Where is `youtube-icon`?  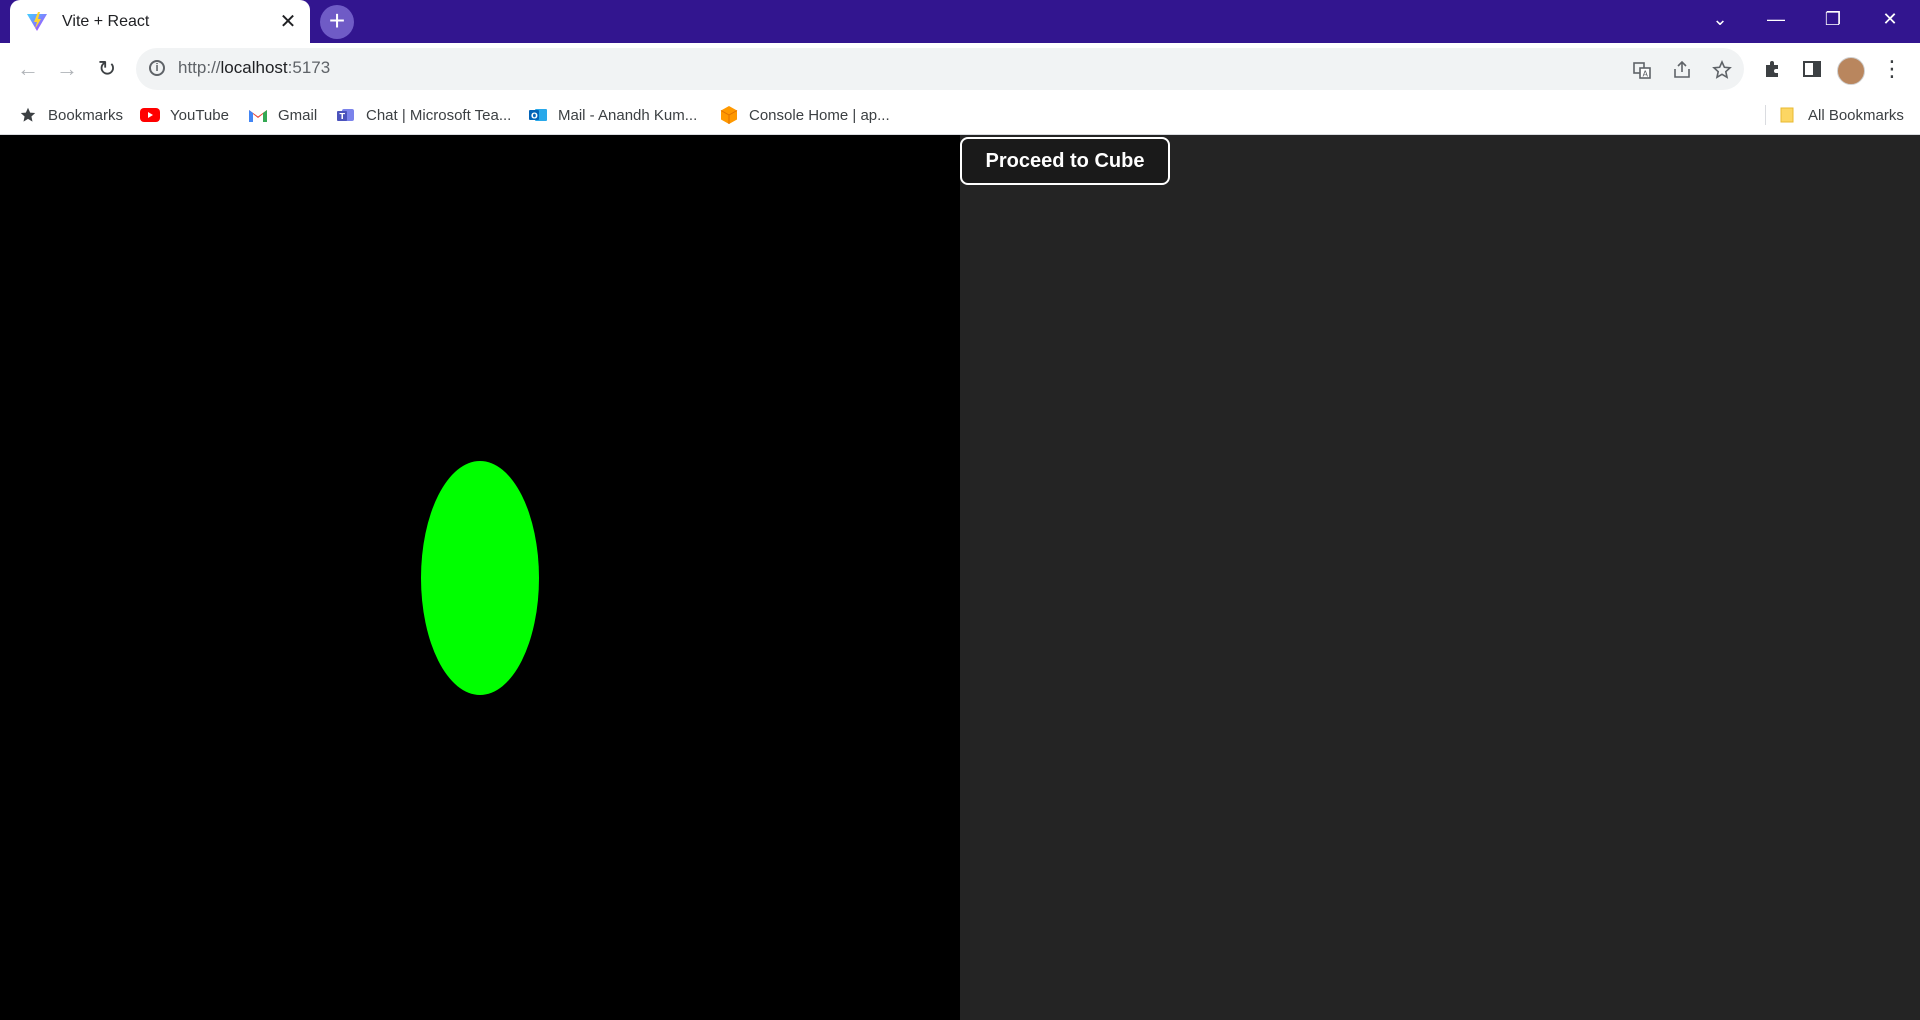
youtube-icon is located at coordinates (150, 115).